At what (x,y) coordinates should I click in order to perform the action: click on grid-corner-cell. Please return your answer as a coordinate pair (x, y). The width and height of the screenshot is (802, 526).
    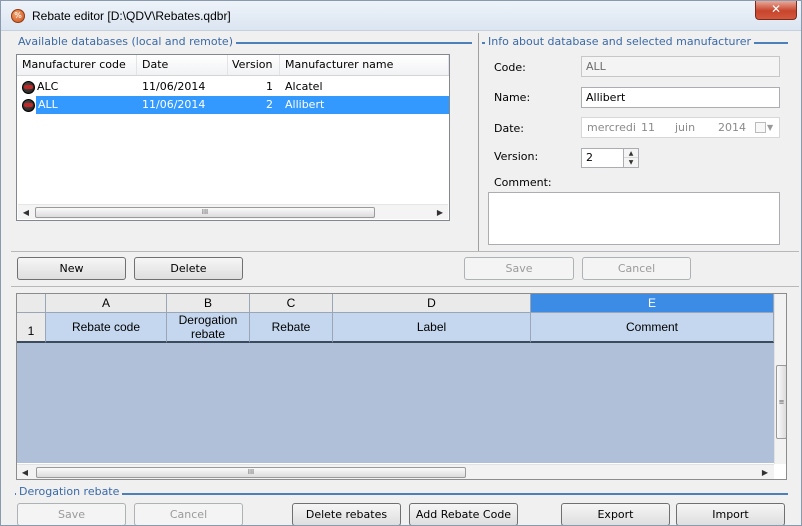
    Looking at the image, I should click on (31, 303).